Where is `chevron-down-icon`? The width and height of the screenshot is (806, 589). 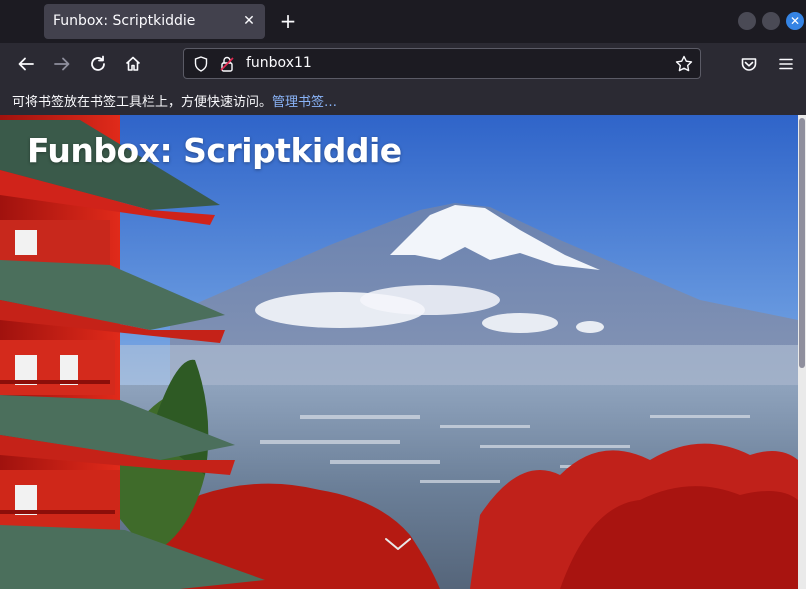 chevron-down-icon is located at coordinates (398, 544).